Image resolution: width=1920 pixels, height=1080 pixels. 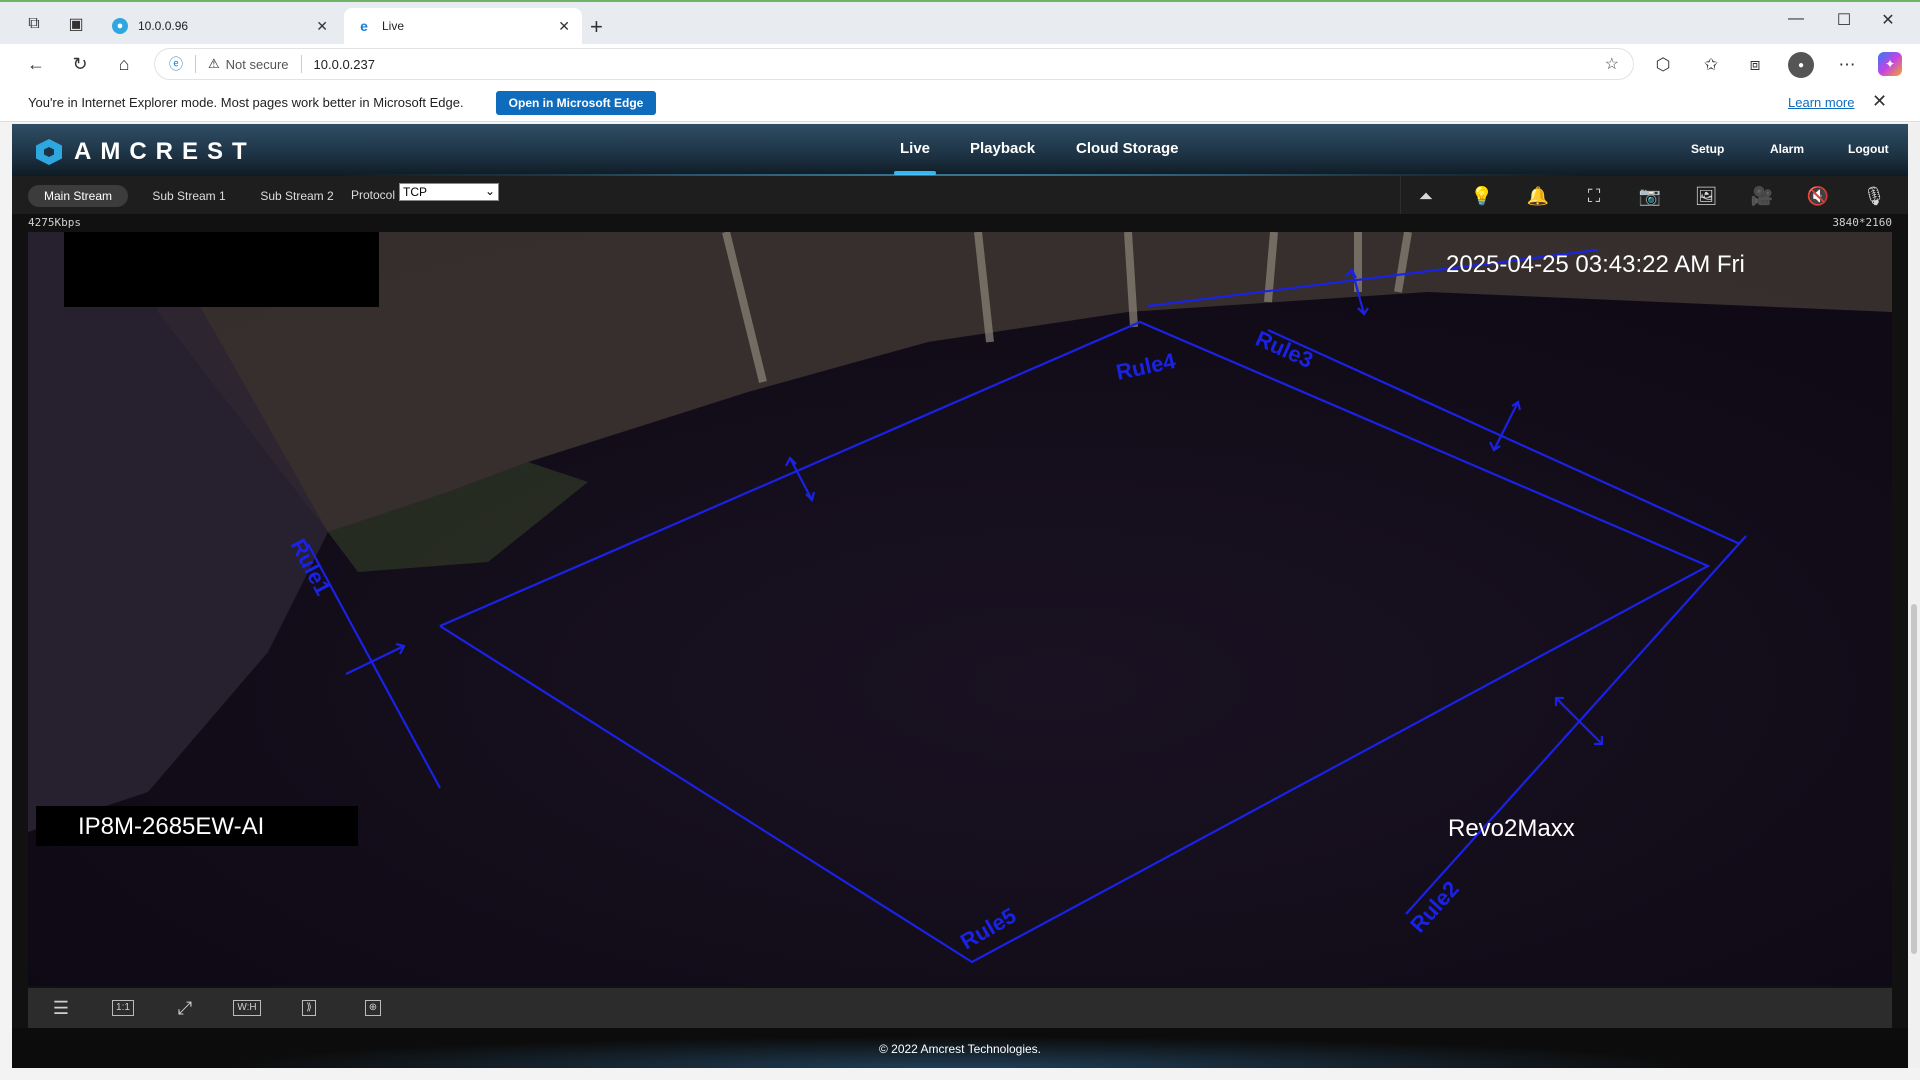 What do you see at coordinates (373, 1008) in the screenshot?
I see `ivs-rules-icon: ⊕` at bounding box center [373, 1008].